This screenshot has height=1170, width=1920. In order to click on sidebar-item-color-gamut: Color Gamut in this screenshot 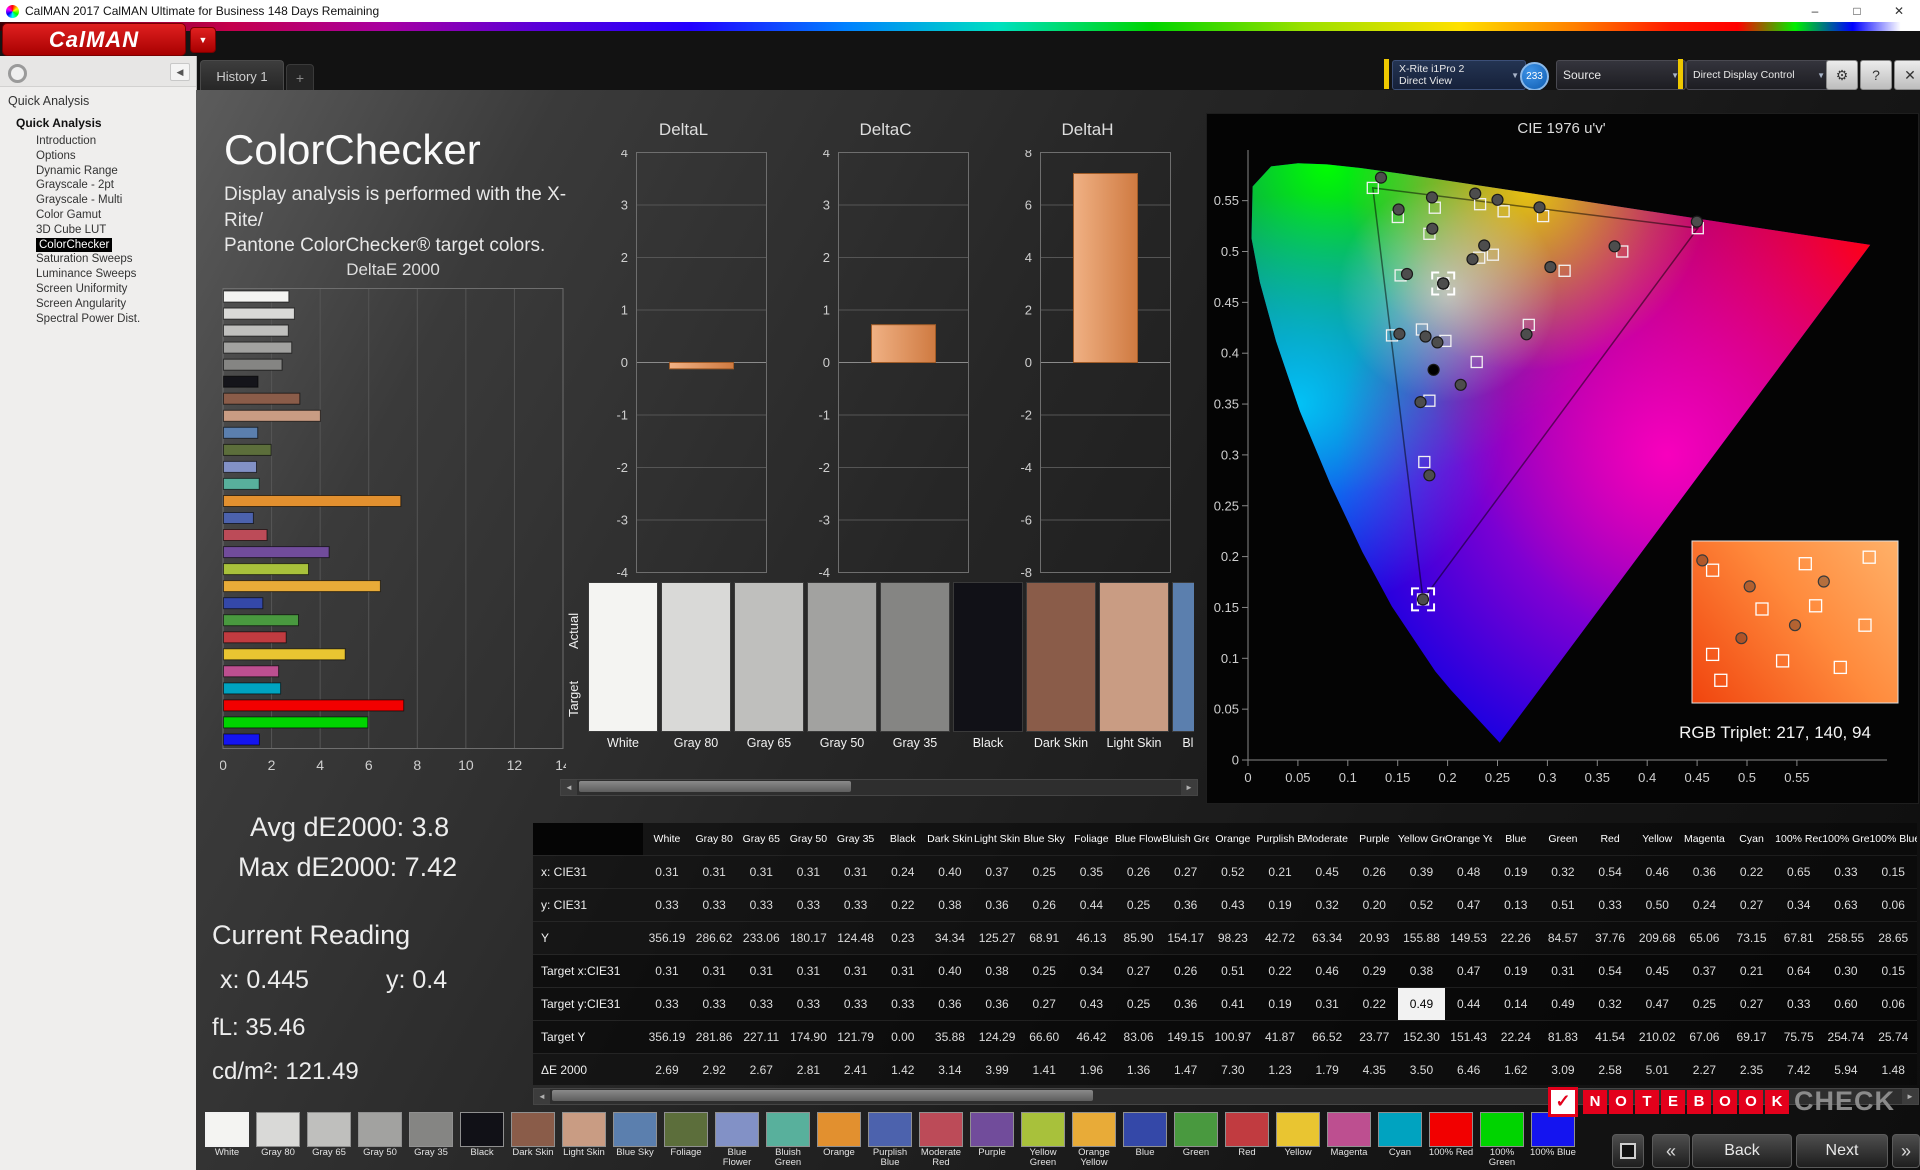, I will do `click(88, 215)`.